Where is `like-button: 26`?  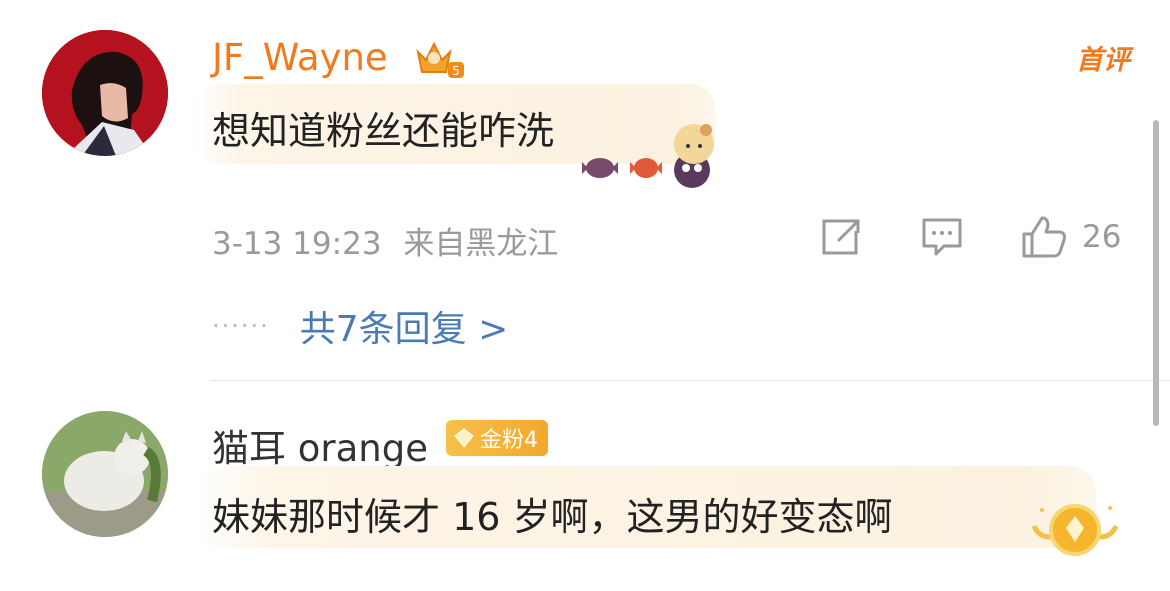 like-button: 26 is located at coordinates (1070, 237).